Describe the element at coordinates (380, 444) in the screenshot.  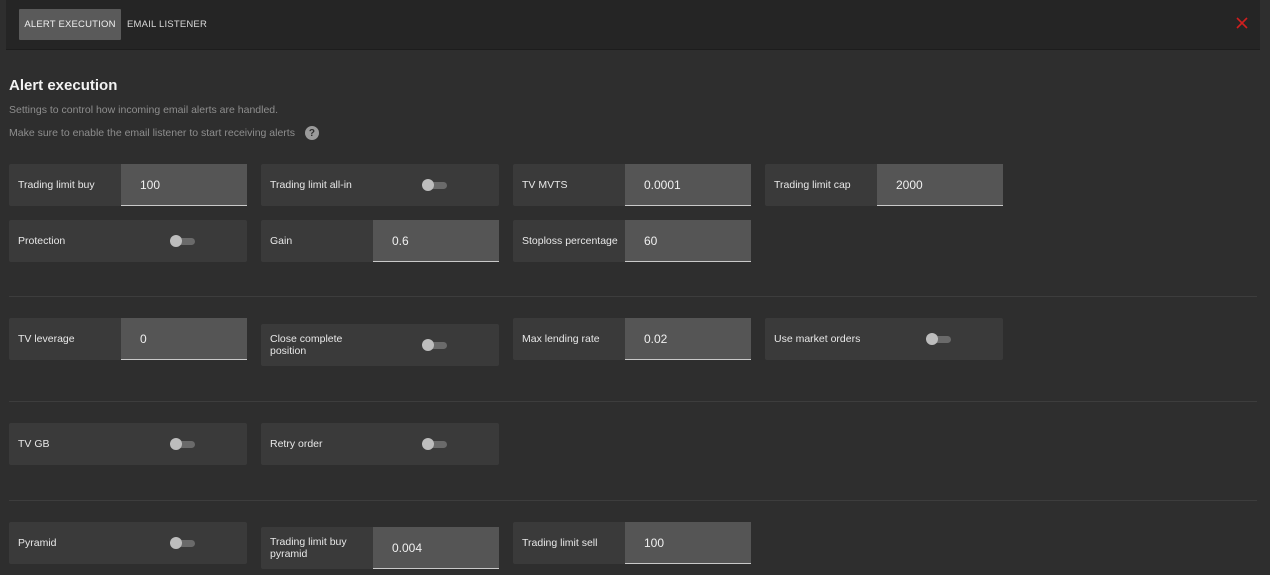
I see `setting-retry-order: Retry order` at that location.